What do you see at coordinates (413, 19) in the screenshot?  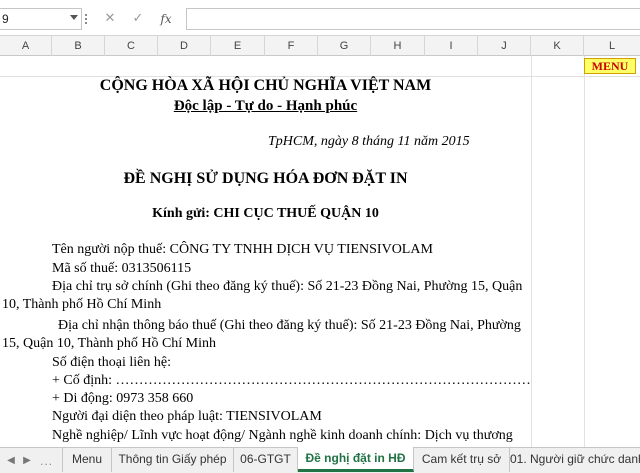 I see `formula-input` at bounding box center [413, 19].